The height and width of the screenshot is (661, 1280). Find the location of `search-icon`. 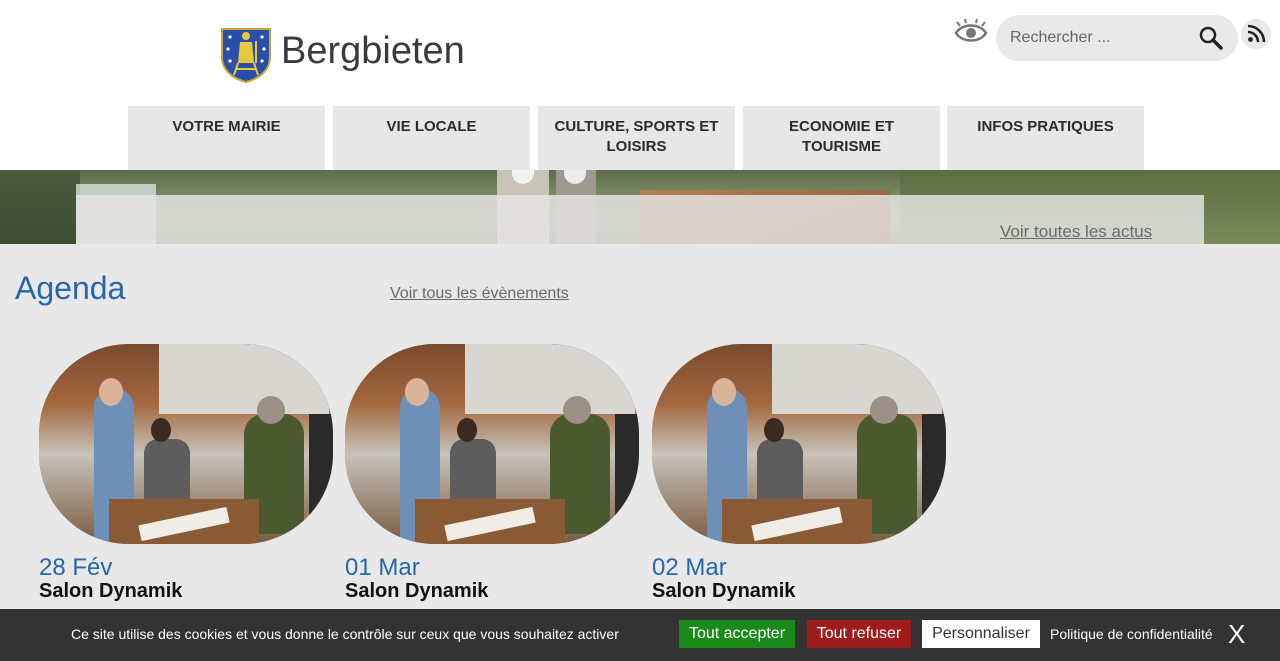

search-icon is located at coordinates (1211, 38).